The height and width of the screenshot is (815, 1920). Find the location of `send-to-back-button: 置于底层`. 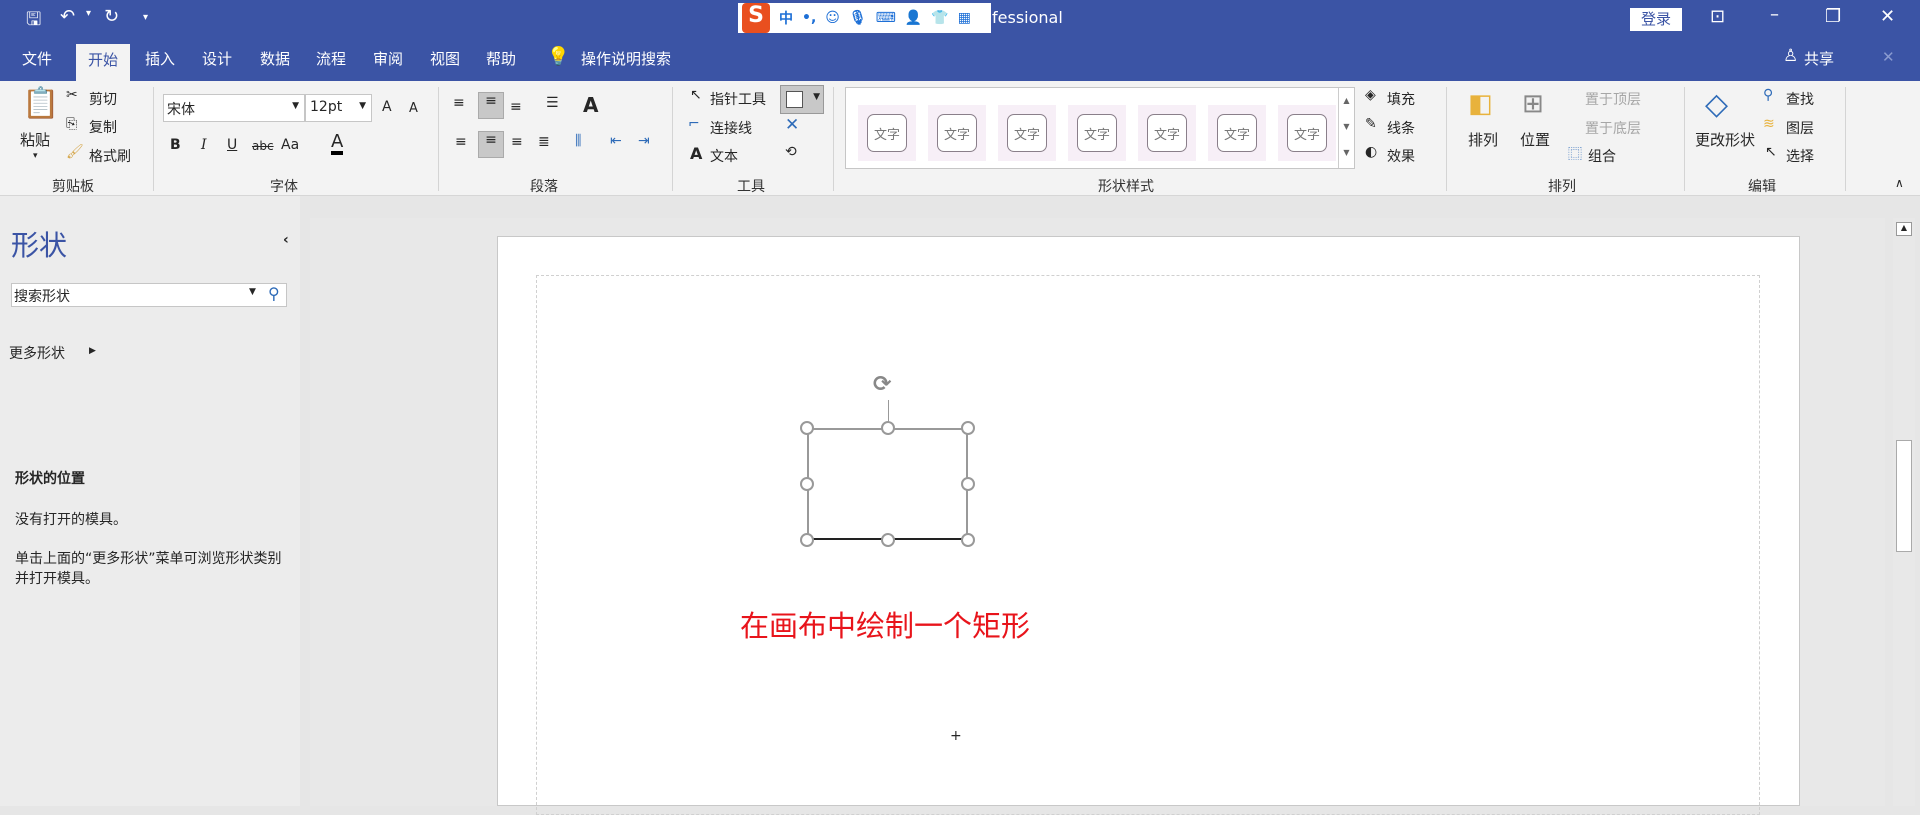

send-to-back-button: 置于底层 is located at coordinates (1613, 128).